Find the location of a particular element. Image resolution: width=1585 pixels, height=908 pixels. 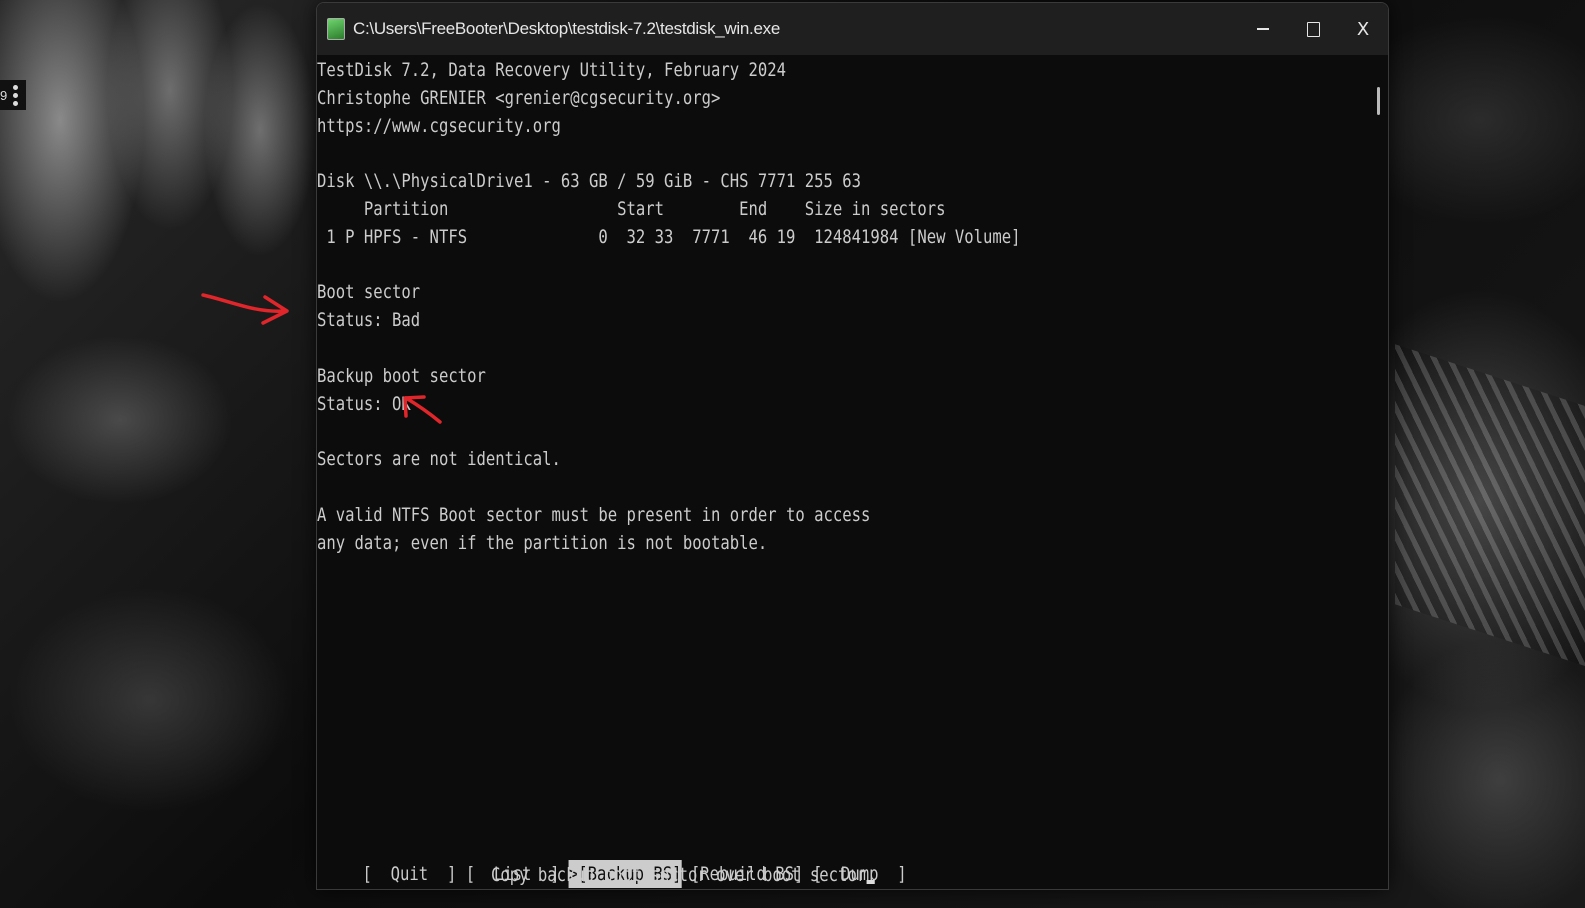

corner-badge: 9 is located at coordinates (13, 95).